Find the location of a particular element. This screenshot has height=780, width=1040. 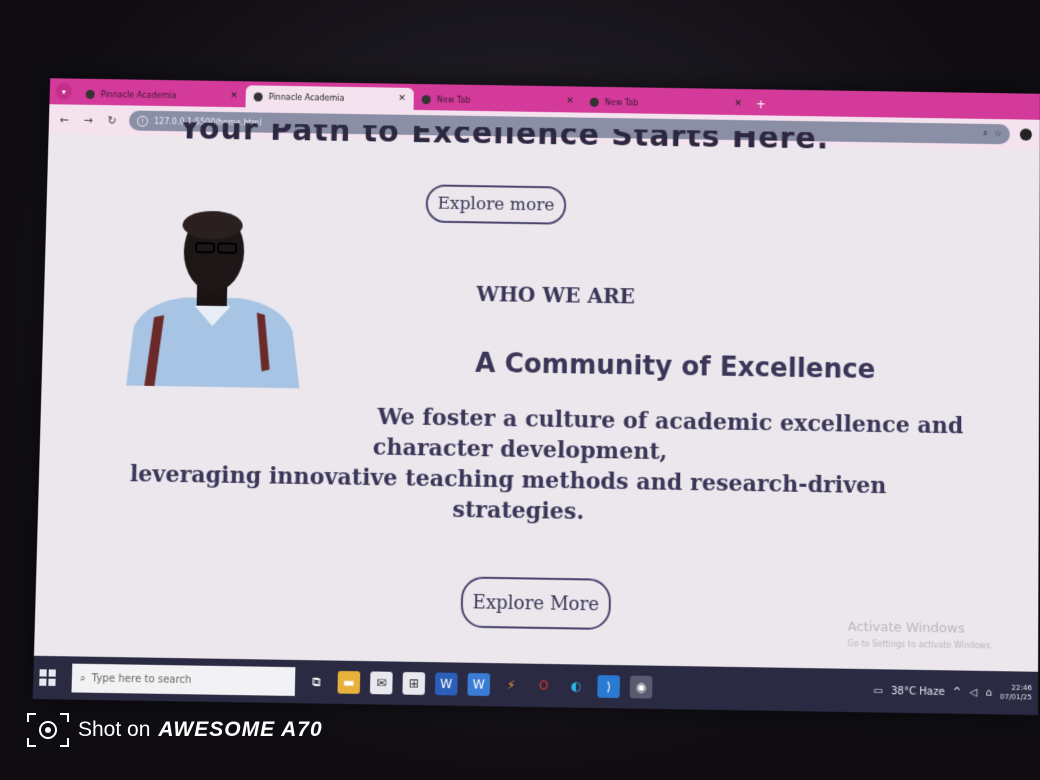

file-explorer-icon: ▬ is located at coordinates (349, 682).